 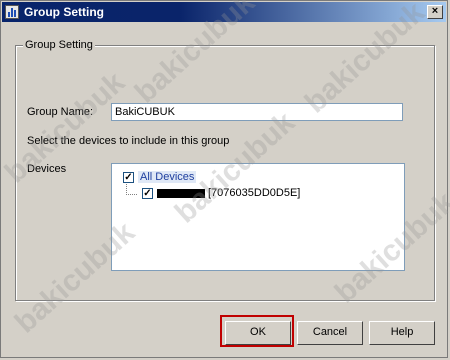 I want to click on cancel-button: Cancel, so click(x=330, y=333).